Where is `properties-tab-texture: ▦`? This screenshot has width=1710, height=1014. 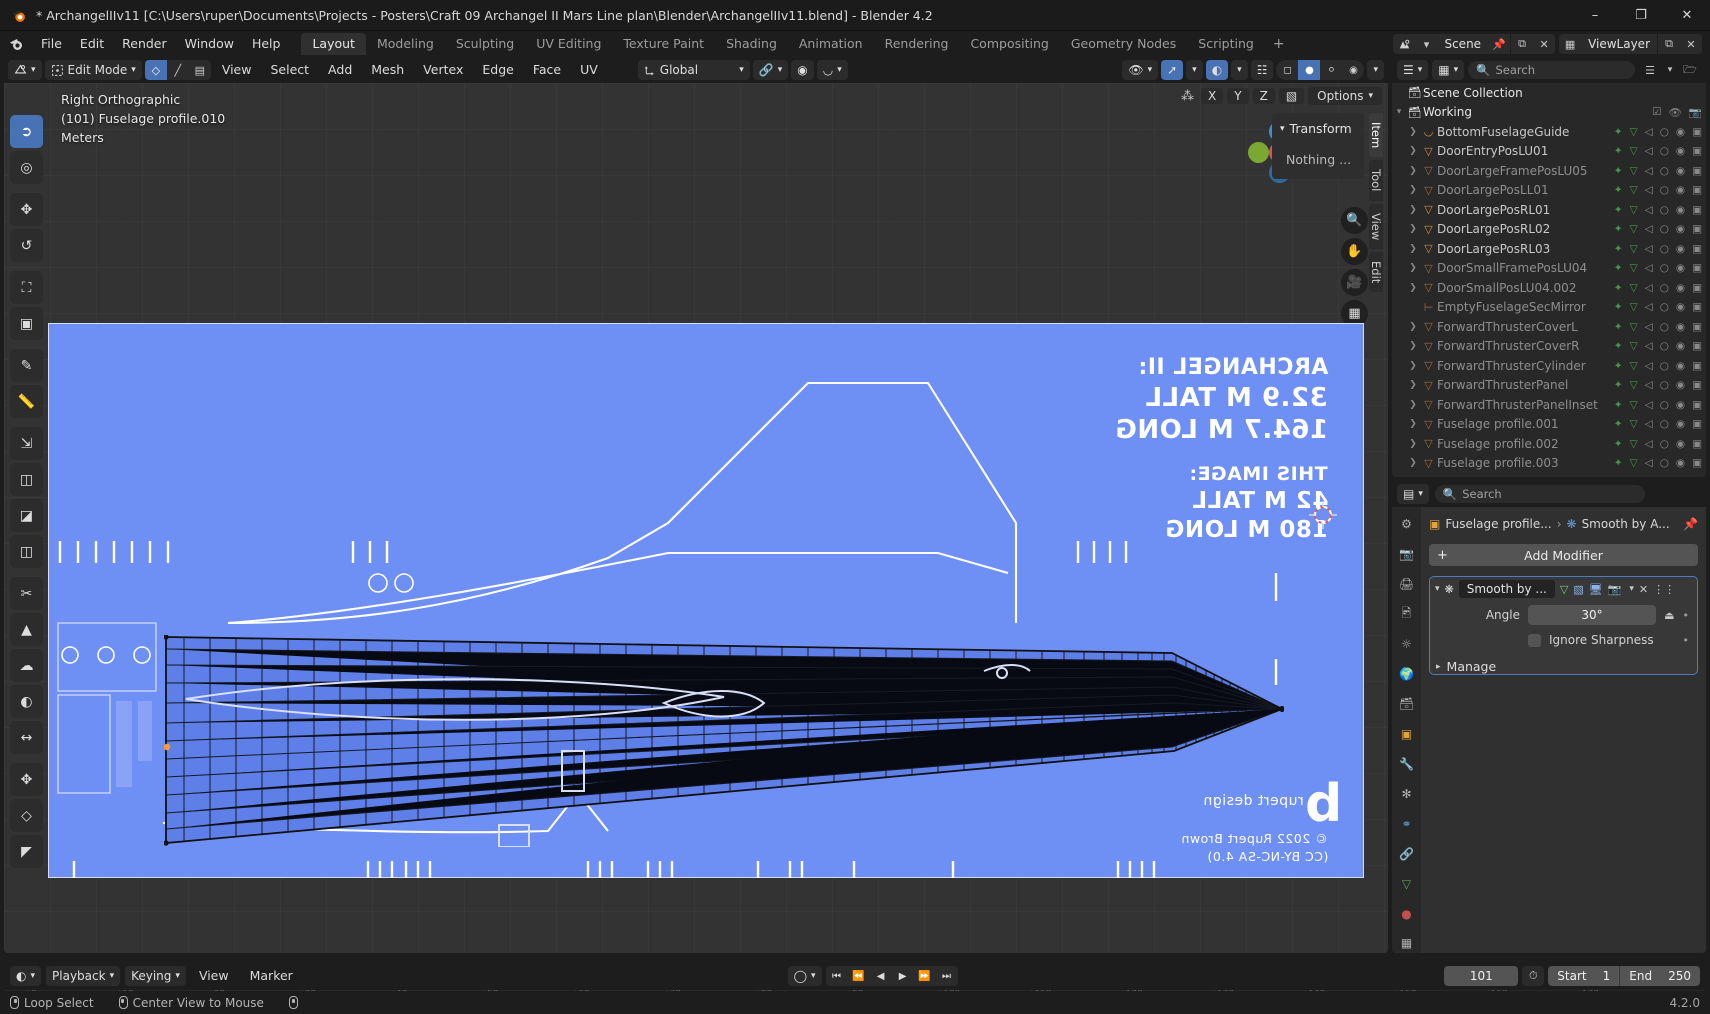
properties-tab-texture: ▦ is located at coordinates (1406, 943).